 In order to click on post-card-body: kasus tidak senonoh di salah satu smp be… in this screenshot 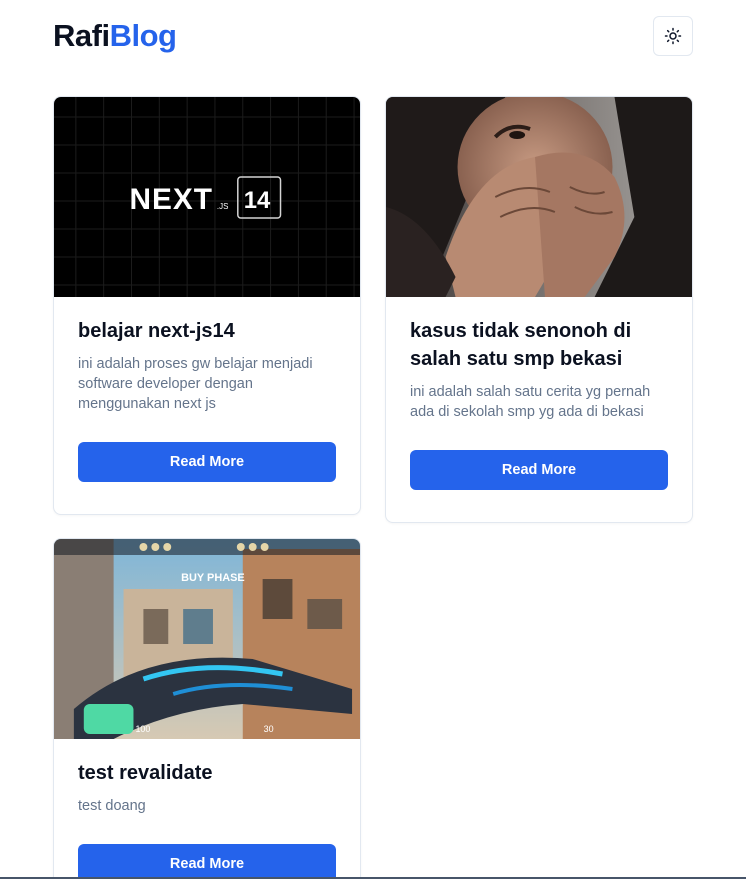, I will do `click(539, 409)`.